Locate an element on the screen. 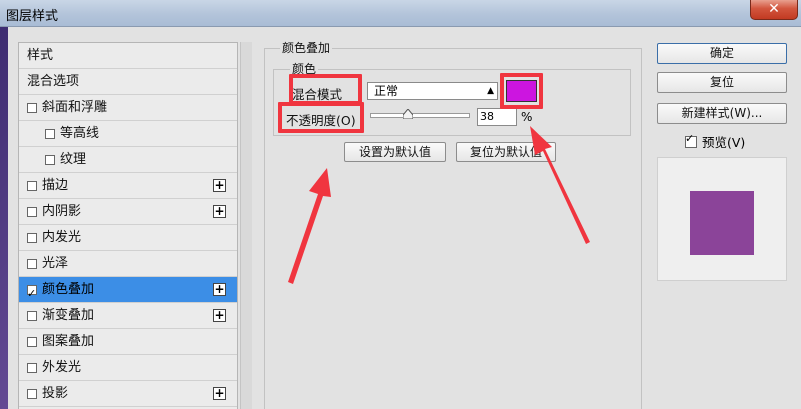  style-item-label: 投影 is located at coordinates (55, 393).